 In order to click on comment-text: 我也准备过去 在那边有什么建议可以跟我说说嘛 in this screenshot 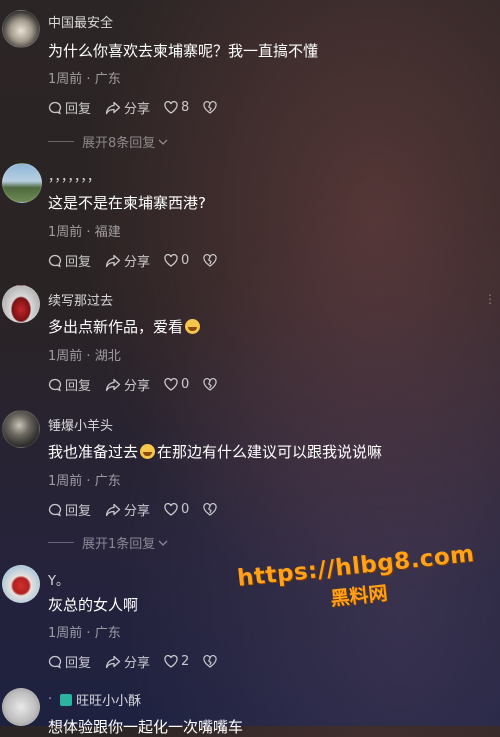, I will do `click(215, 451)`.